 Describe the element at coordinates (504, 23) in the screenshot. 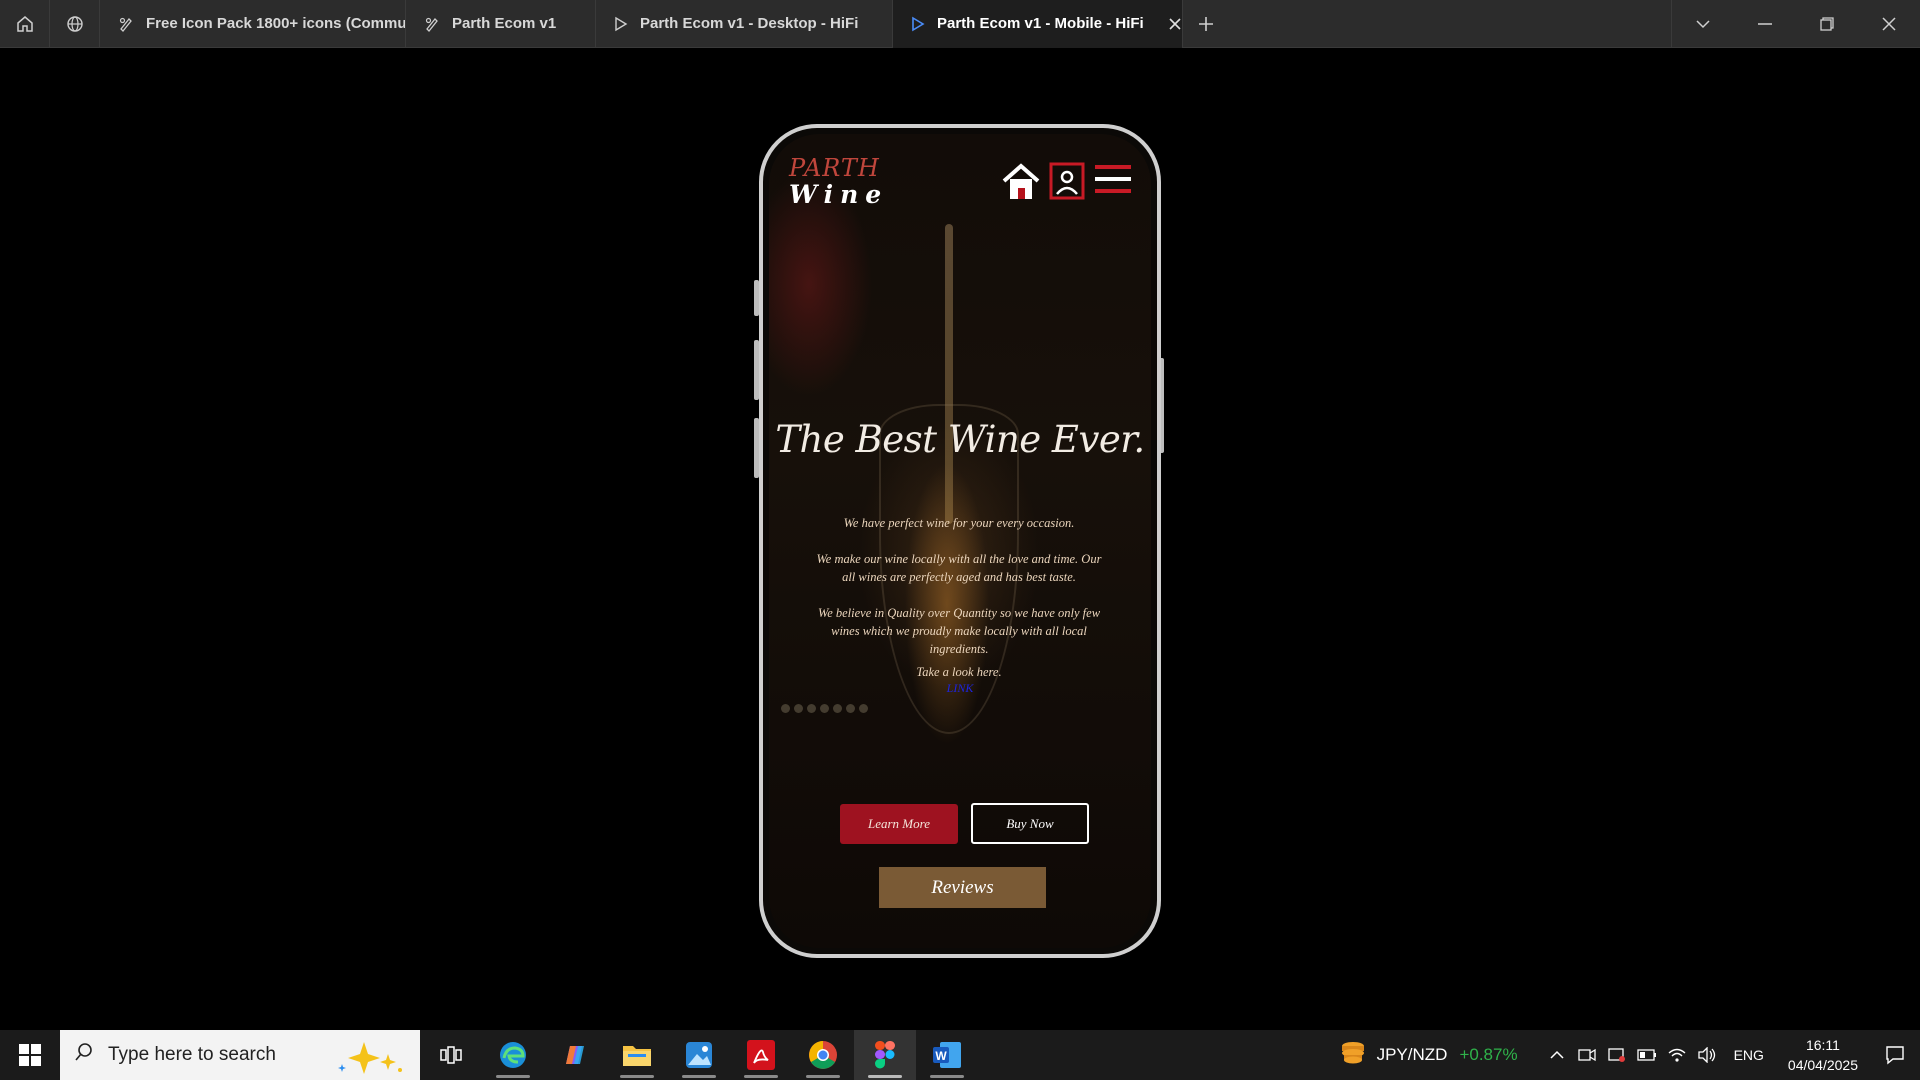

I see `tab-label: Parth Ecom v1` at that location.